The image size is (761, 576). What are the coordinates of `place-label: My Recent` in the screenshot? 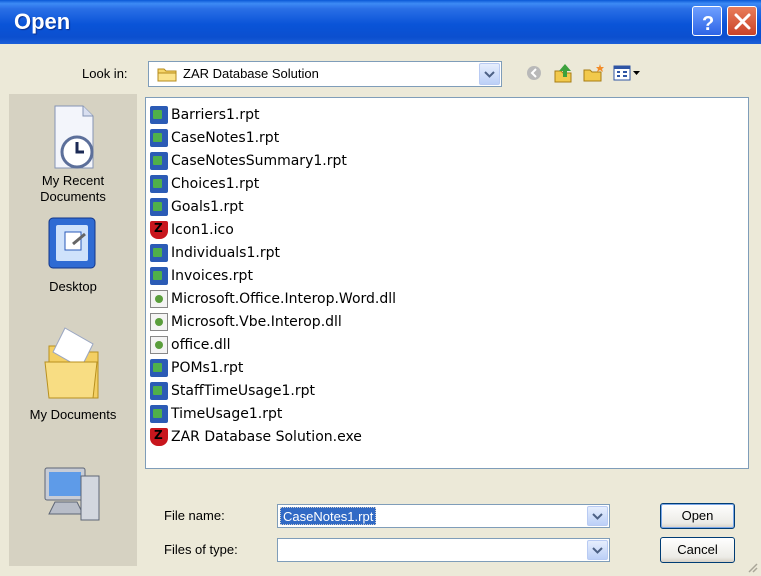 It's located at (73, 180).